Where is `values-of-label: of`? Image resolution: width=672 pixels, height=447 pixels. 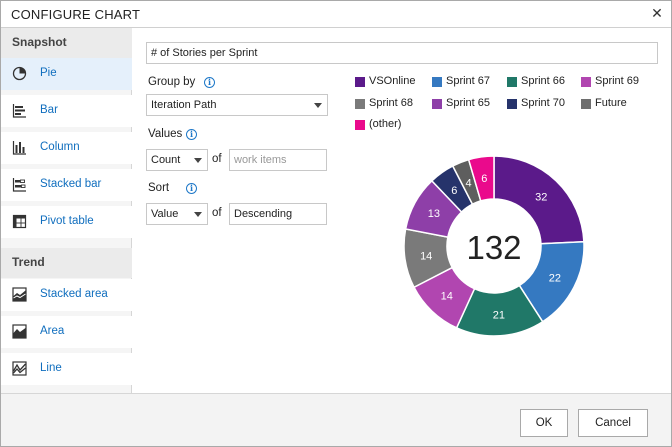
values-of-label: of is located at coordinates (217, 159).